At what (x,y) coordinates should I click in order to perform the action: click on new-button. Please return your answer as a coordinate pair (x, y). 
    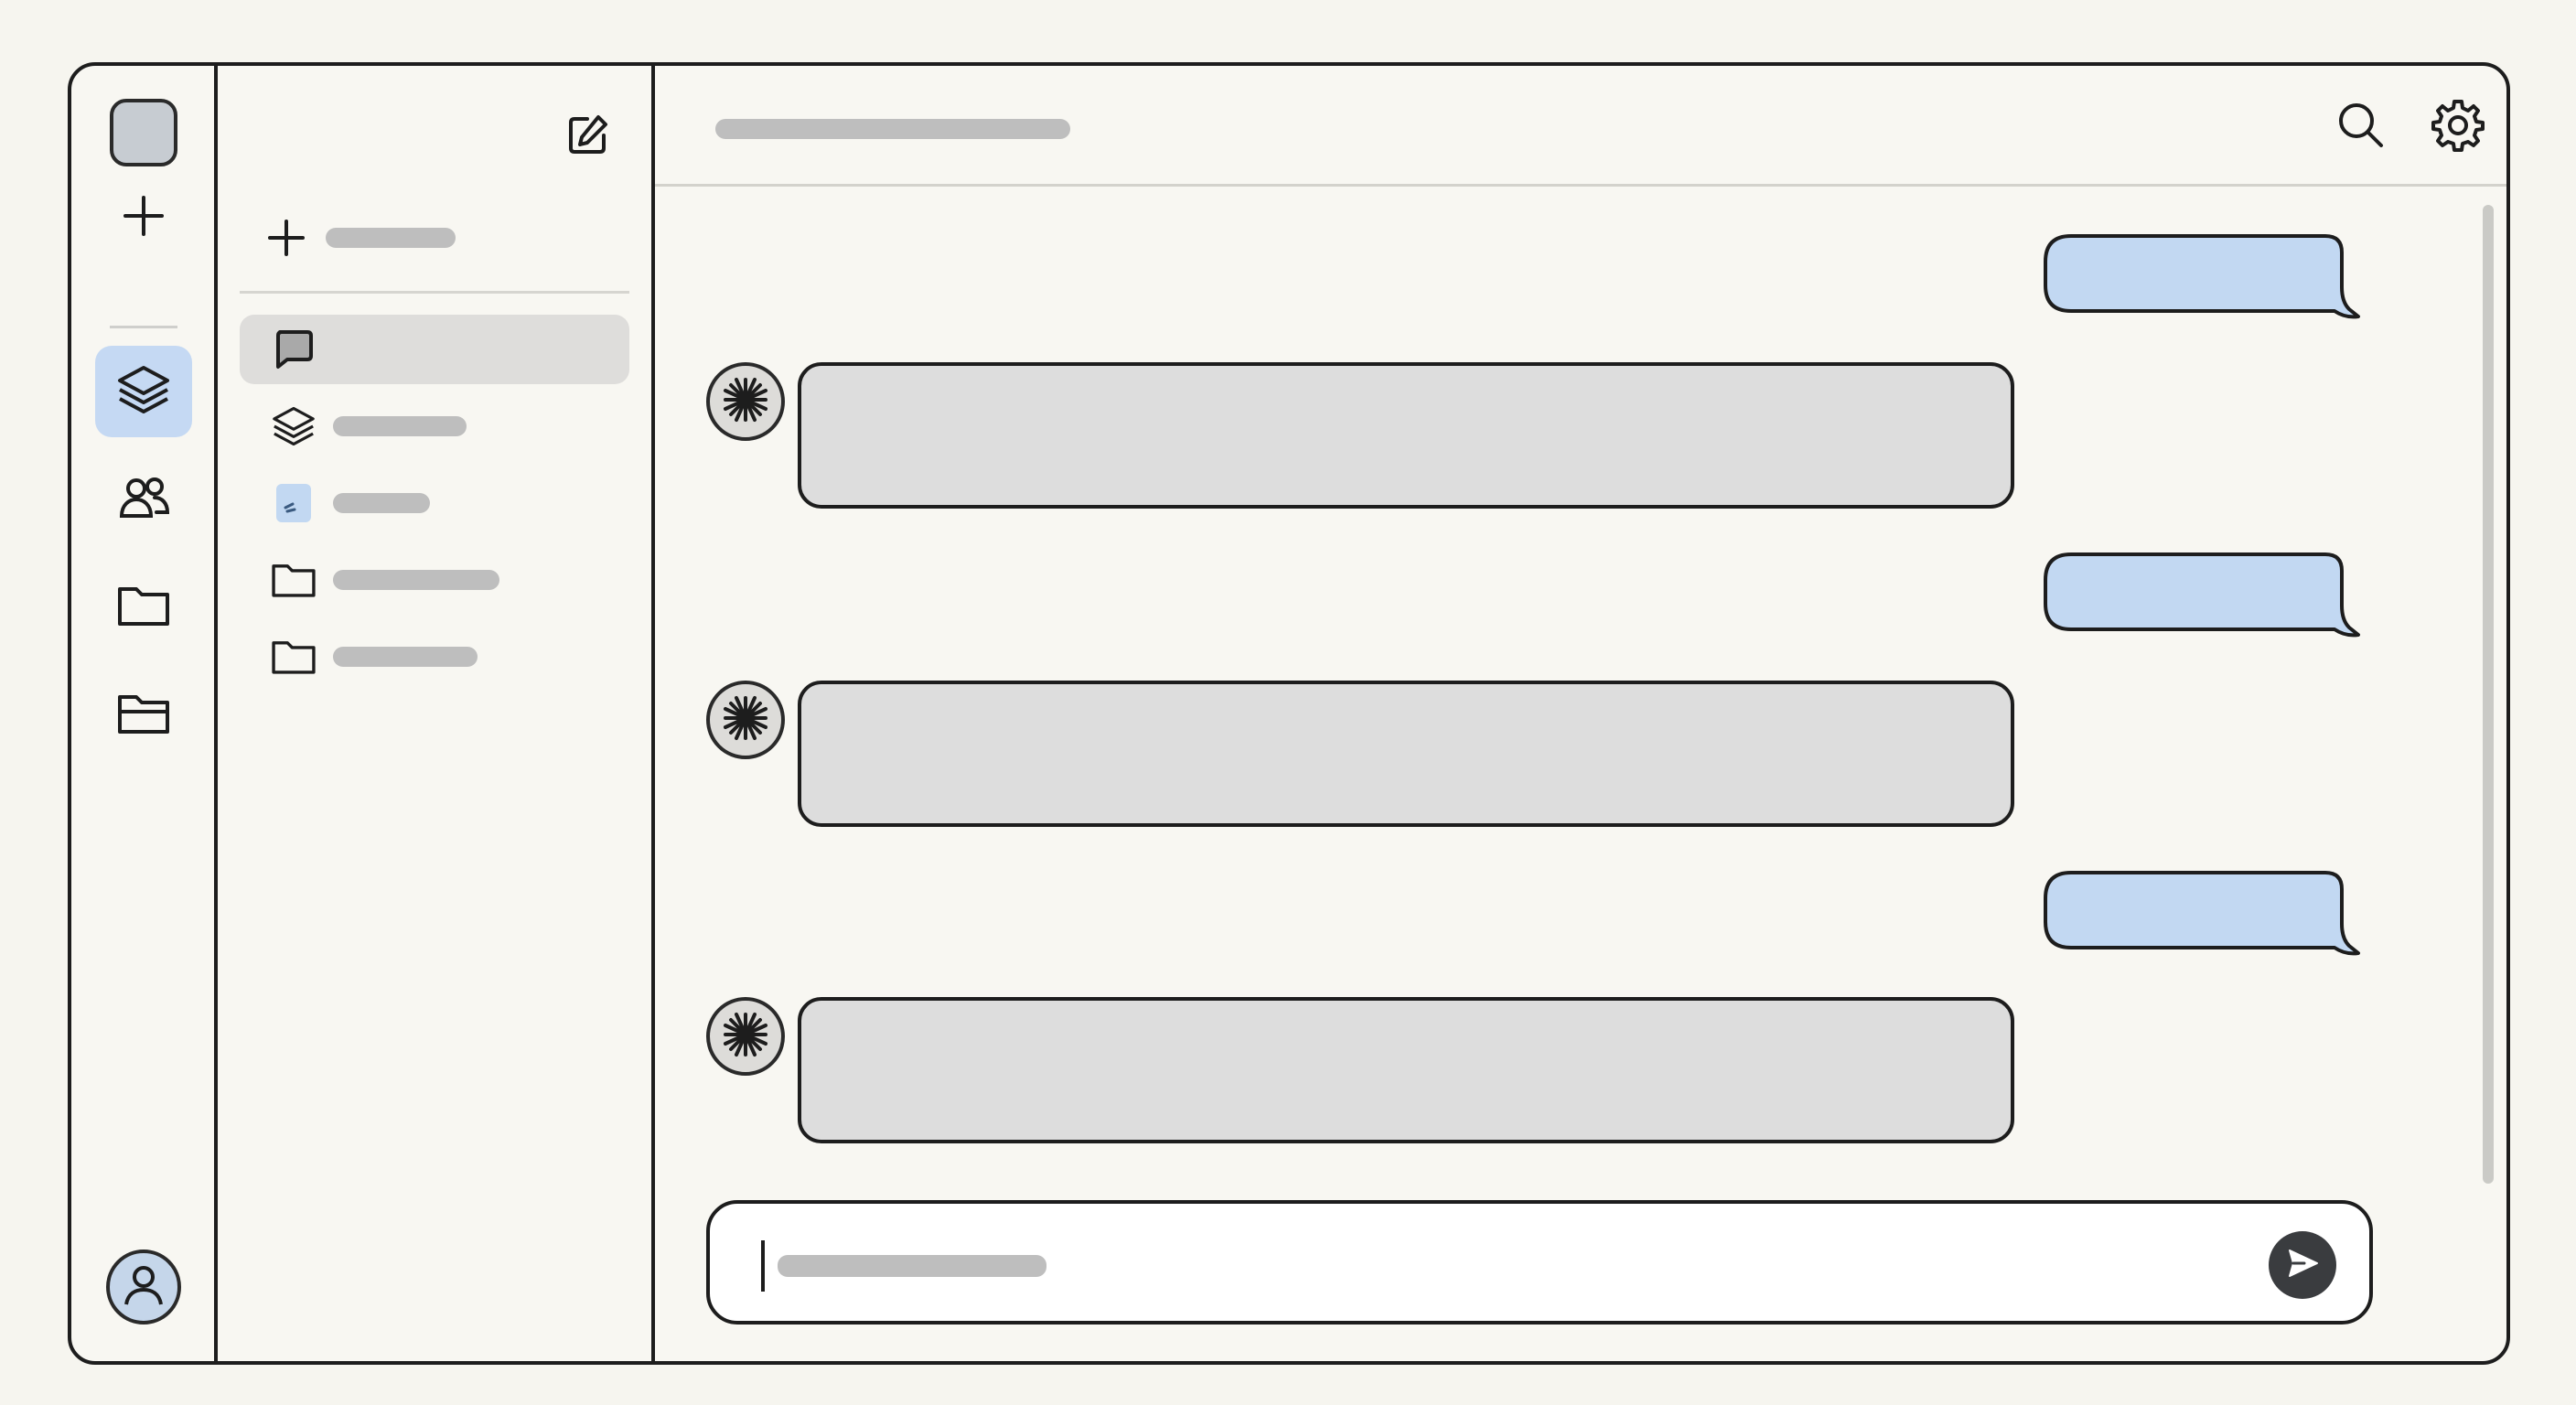
    Looking at the image, I should click on (143, 218).